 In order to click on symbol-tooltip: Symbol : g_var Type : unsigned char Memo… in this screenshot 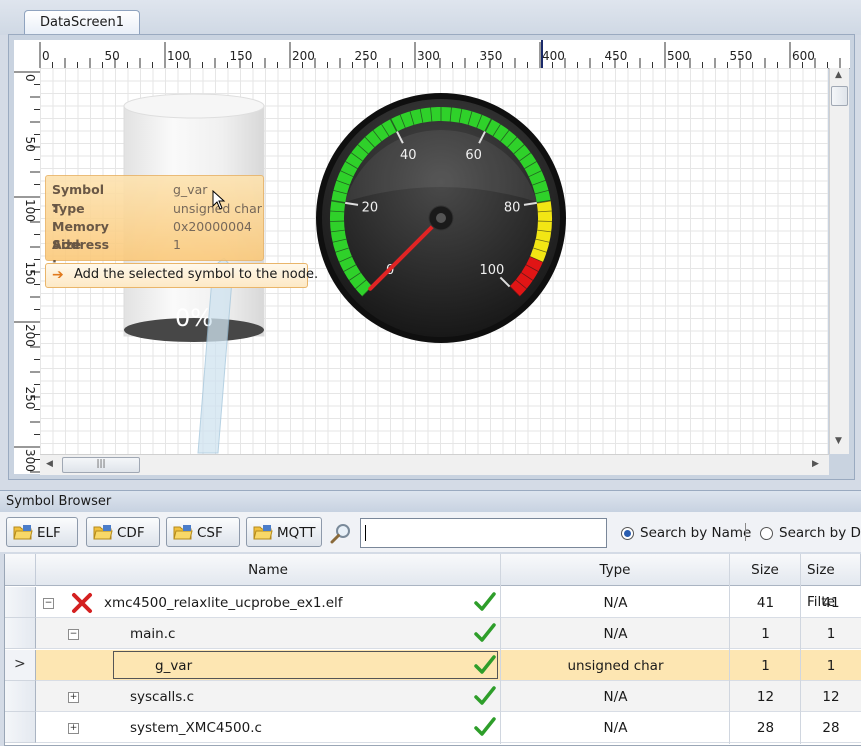, I will do `click(154, 218)`.